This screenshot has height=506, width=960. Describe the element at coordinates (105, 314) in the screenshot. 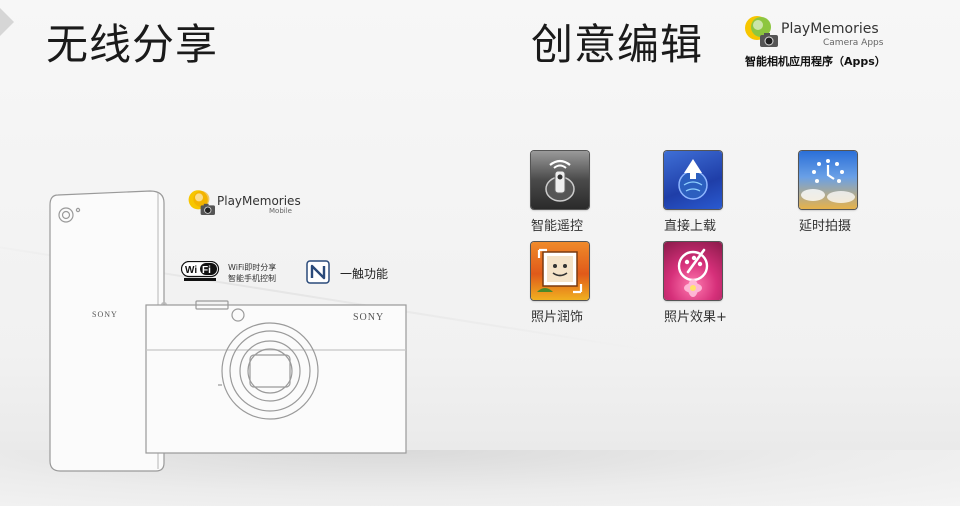

I see `phone-brand-mark: SONY` at that location.